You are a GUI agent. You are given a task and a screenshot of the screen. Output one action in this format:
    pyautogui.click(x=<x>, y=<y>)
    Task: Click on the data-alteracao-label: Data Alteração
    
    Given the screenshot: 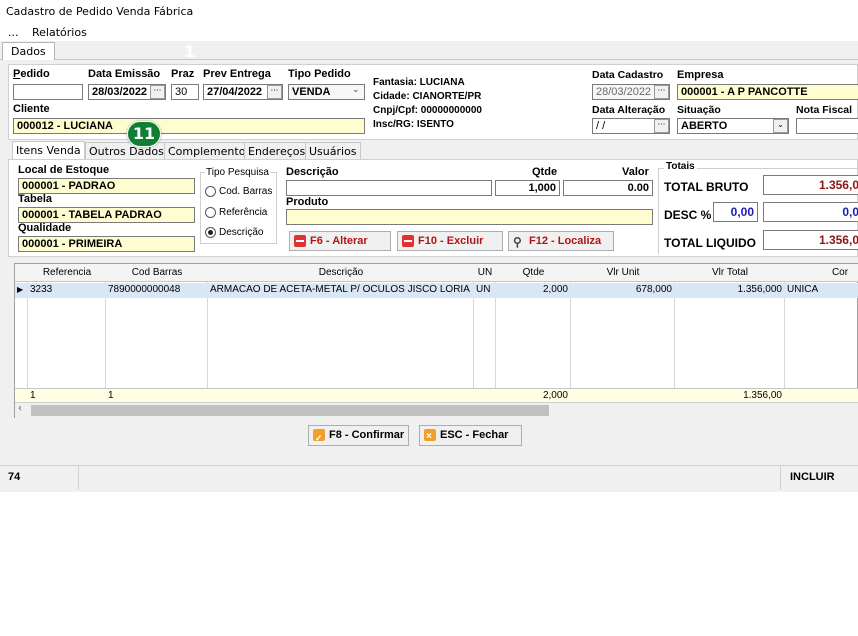 What is the action you would take?
    pyautogui.click(x=629, y=110)
    